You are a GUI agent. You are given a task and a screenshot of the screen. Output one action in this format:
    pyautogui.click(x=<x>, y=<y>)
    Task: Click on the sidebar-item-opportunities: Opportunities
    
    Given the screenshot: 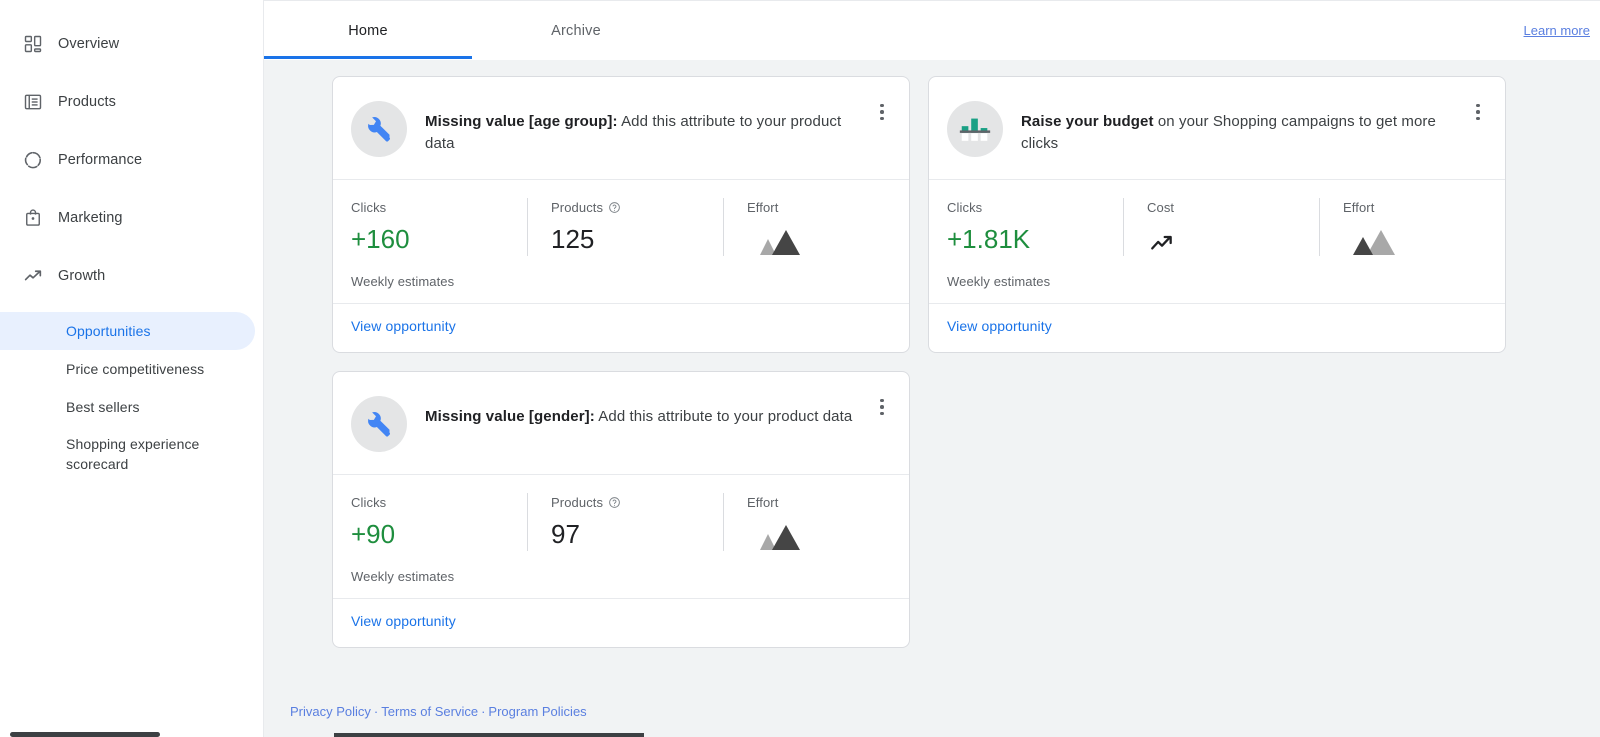 What is the action you would take?
    pyautogui.click(x=127, y=331)
    